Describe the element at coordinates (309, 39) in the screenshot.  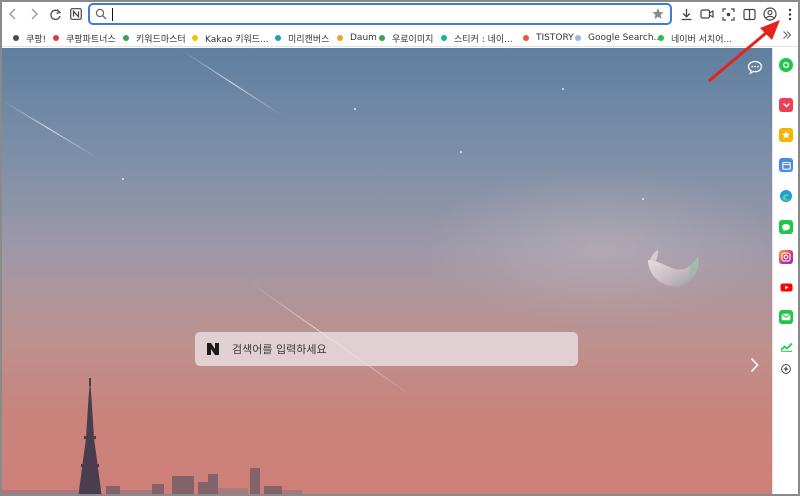
I see `bookmark-label: 미리캔버스` at that location.